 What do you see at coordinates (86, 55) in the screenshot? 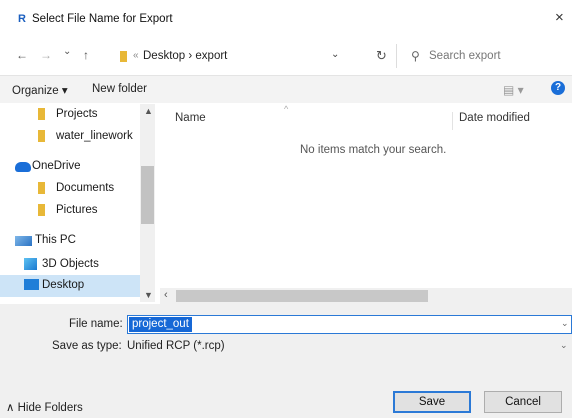
I see `up-arrow-icon: ↑` at bounding box center [86, 55].